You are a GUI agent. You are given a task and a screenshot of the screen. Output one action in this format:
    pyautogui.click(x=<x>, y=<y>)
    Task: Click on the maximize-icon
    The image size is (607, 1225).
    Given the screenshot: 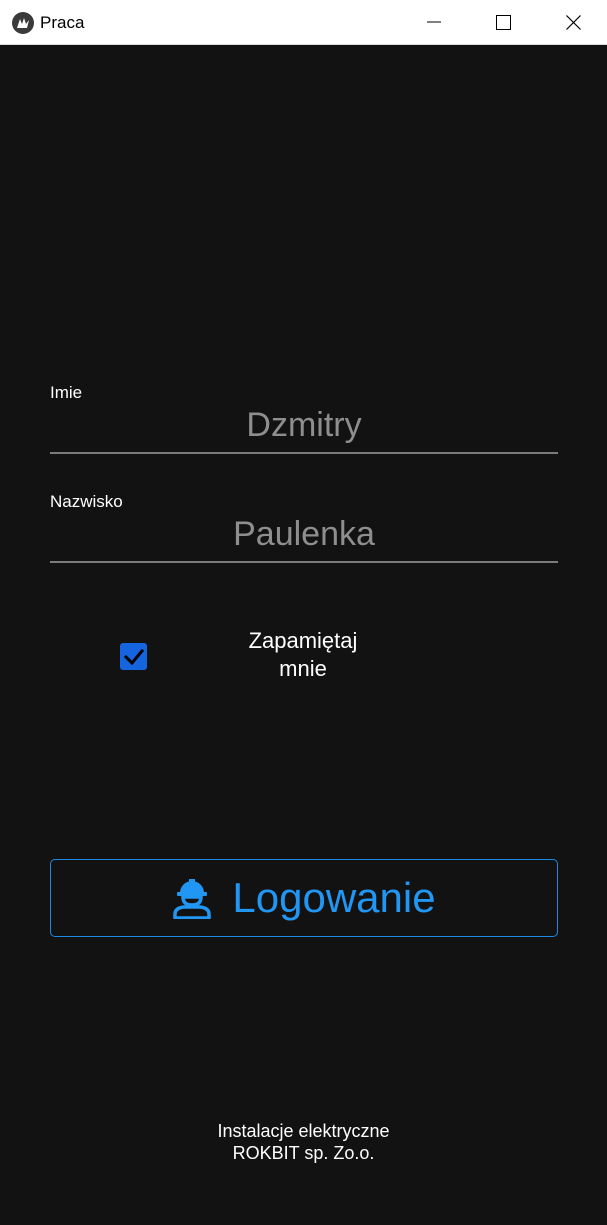 What is the action you would take?
    pyautogui.click(x=503, y=22)
    